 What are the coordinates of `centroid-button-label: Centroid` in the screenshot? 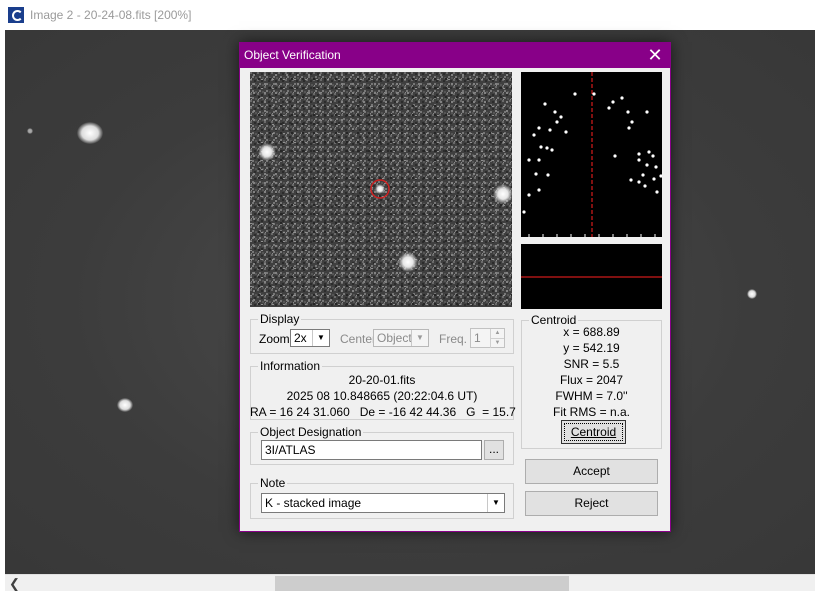 It's located at (593, 432).